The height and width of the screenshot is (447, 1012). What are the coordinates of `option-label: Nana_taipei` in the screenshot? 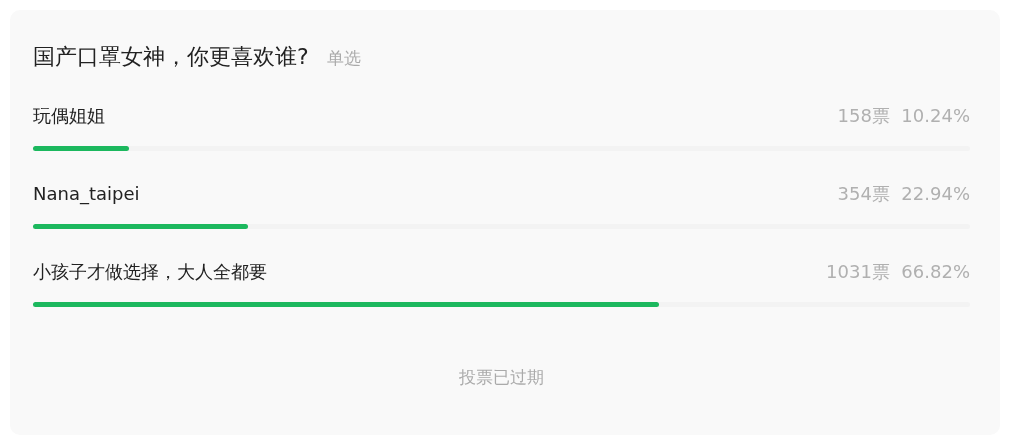 It's located at (86, 194).